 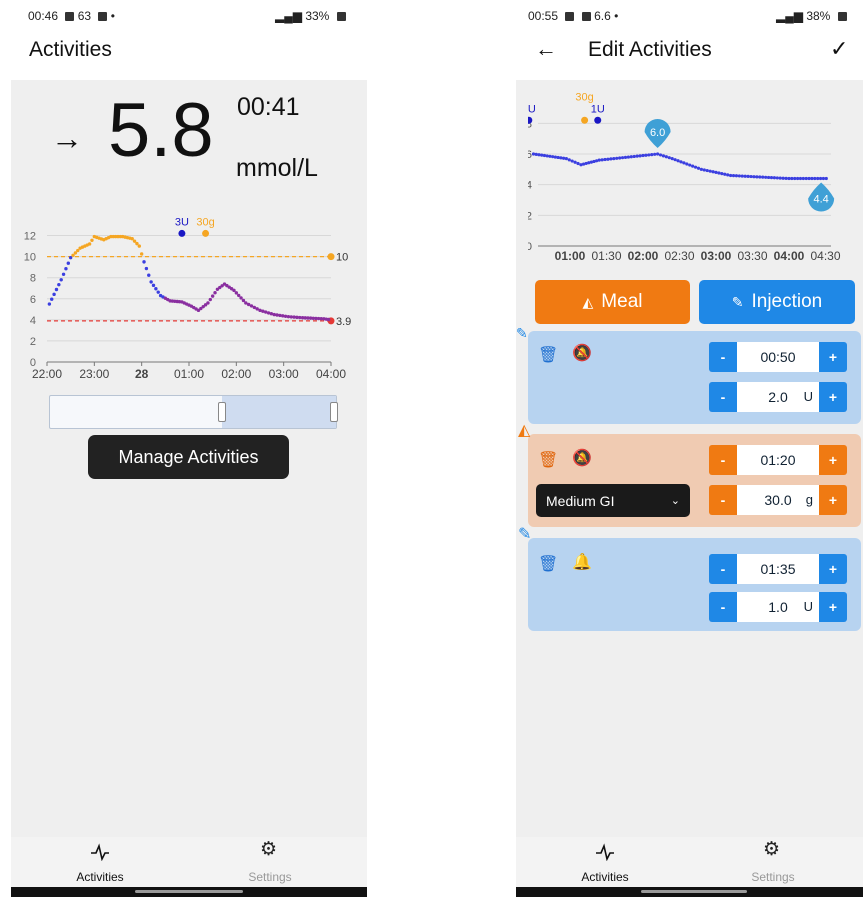 What do you see at coordinates (777, 302) in the screenshot?
I see `add-injection-button: ✎ Injection` at bounding box center [777, 302].